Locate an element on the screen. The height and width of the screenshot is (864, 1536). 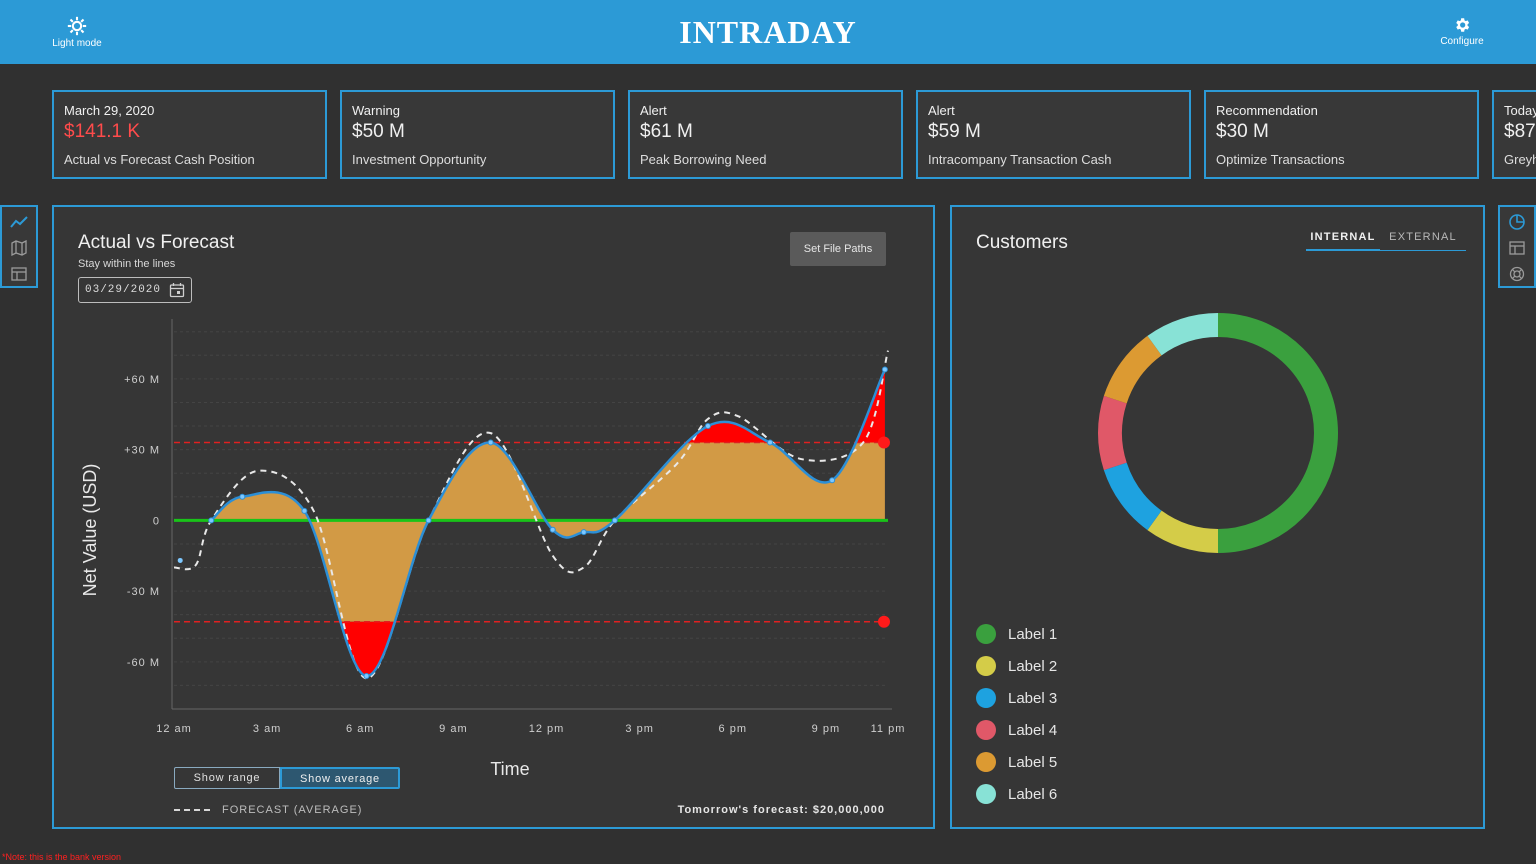
map-icon is located at coordinates (19, 248).